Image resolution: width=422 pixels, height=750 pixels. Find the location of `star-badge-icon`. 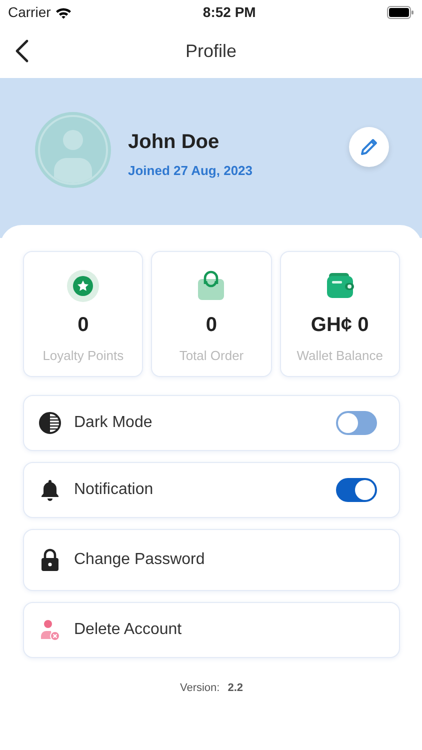

star-badge-icon is located at coordinates (83, 286).